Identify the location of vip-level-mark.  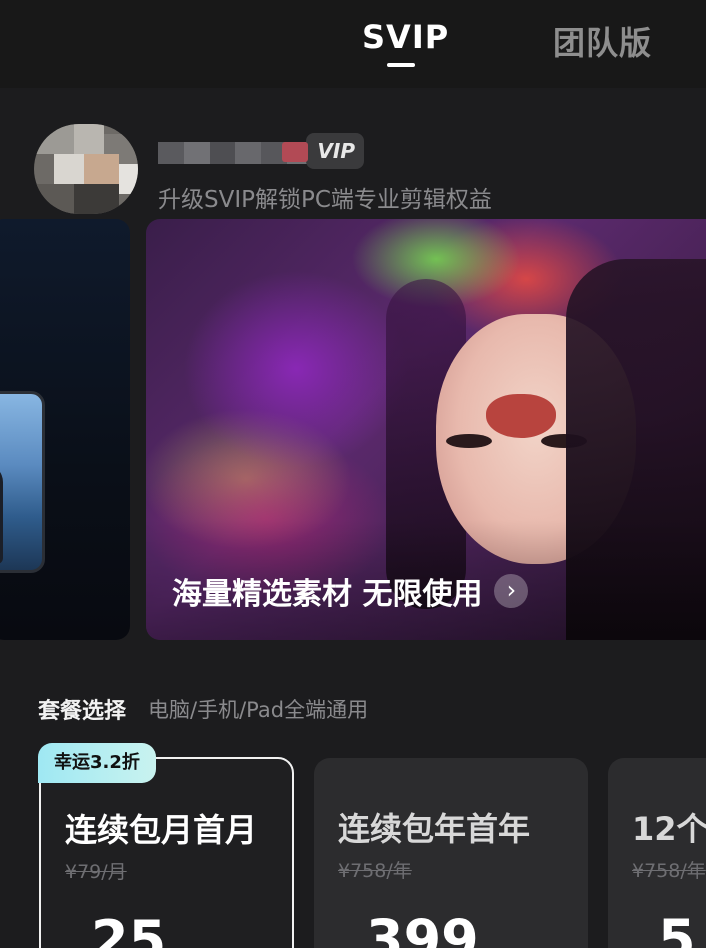
(295, 152).